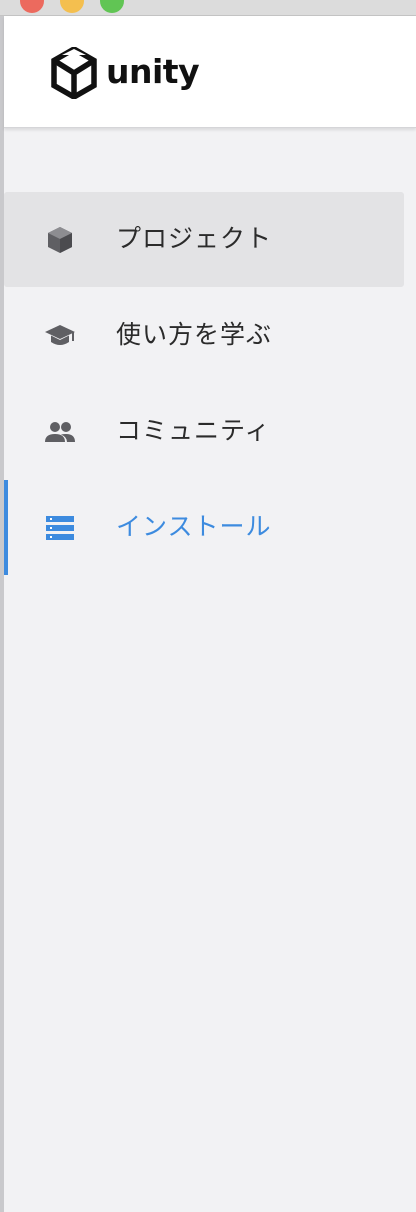 The height and width of the screenshot is (1212, 416). What do you see at coordinates (60, 336) in the screenshot?
I see `graduation-cap-icon` at bounding box center [60, 336].